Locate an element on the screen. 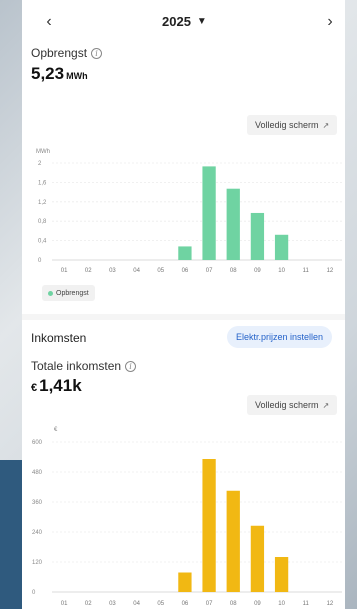 Image resolution: width=357 pixels, height=609 pixels. yield-label-row: Opbrengst i is located at coordinates (67, 53).